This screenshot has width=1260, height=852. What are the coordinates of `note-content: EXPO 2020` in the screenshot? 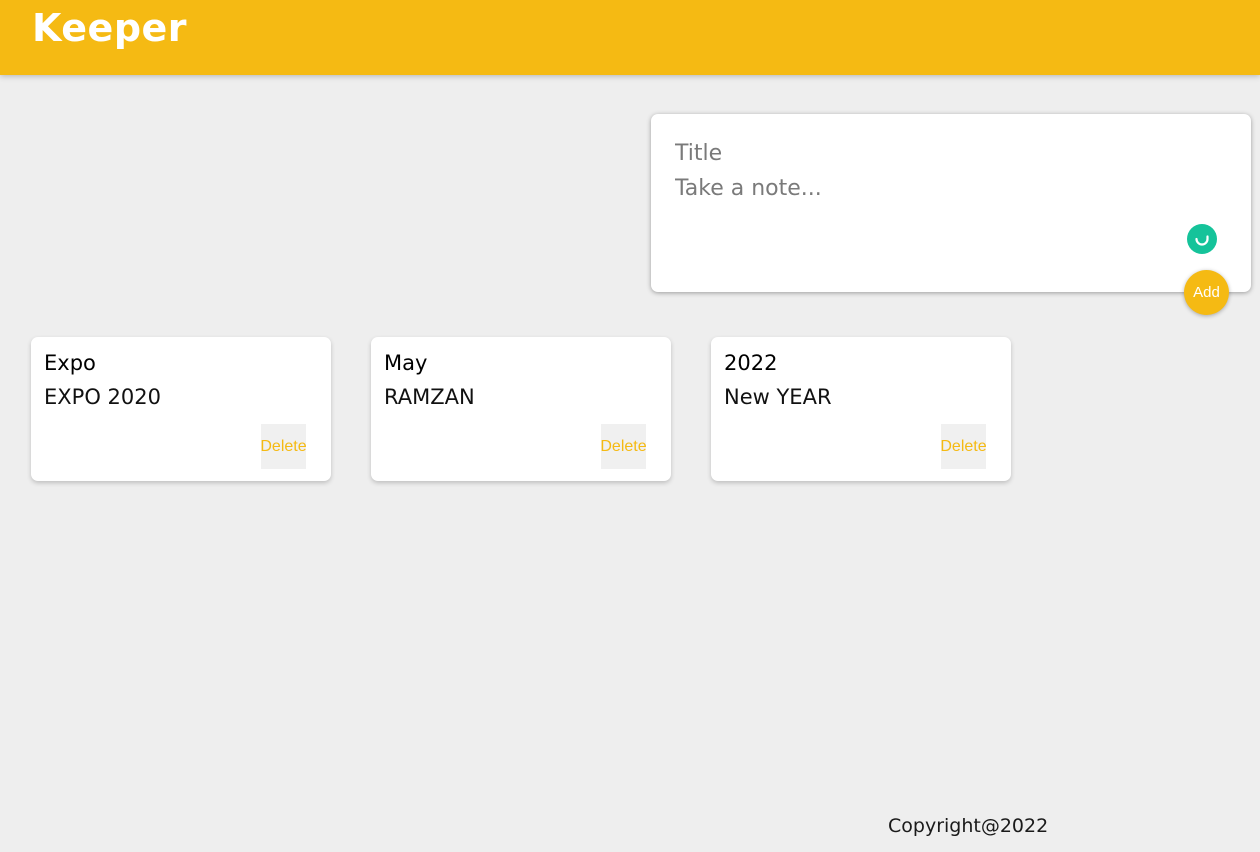 It's located at (102, 397).